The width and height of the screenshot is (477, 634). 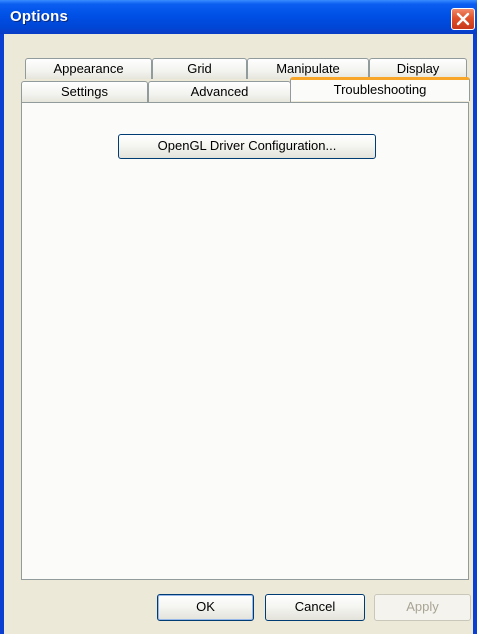 I want to click on tab-label: Grid, so click(x=199, y=68).